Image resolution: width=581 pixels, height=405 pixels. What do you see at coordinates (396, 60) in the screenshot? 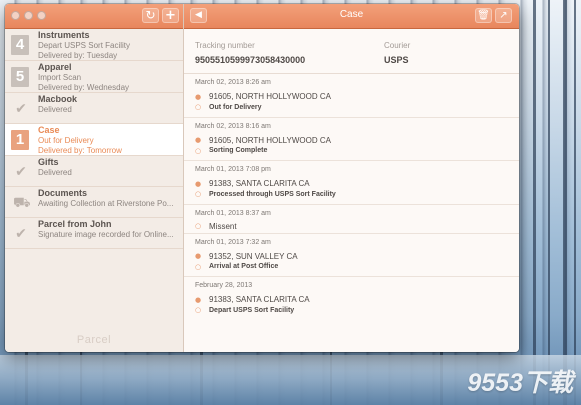
I see `courier-value: USPS` at bounding box center [396, 60].